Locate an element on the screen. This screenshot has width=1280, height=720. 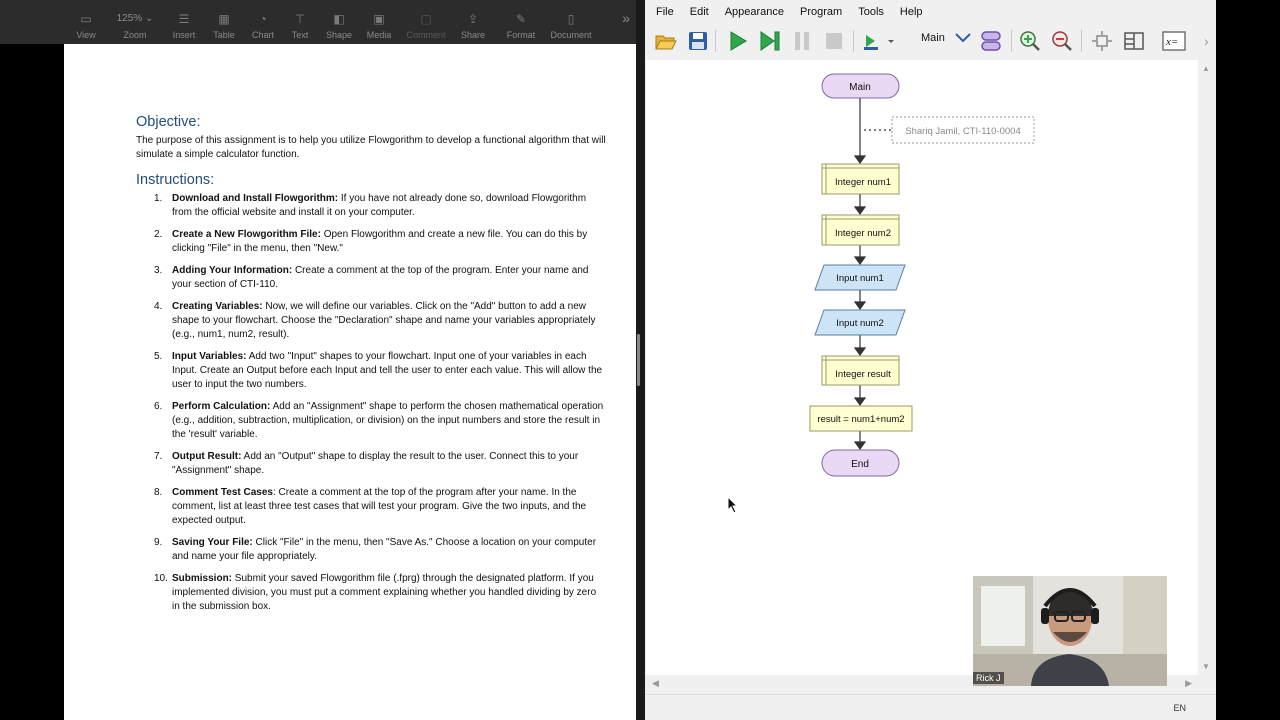
declare-label: Integer num2 is located at coordinates (863, 233).